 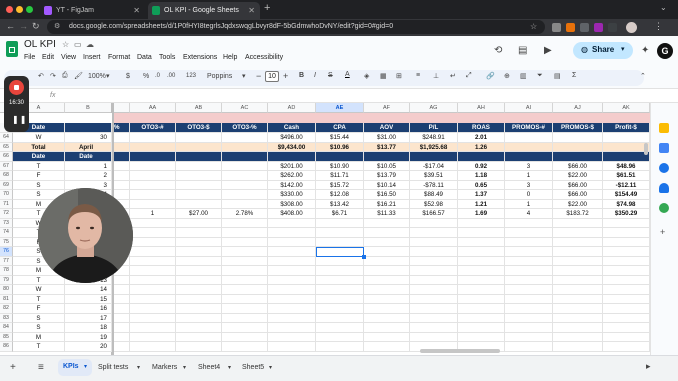 I want to click on filter-icon: ⏷, so click(x=540, y=76).